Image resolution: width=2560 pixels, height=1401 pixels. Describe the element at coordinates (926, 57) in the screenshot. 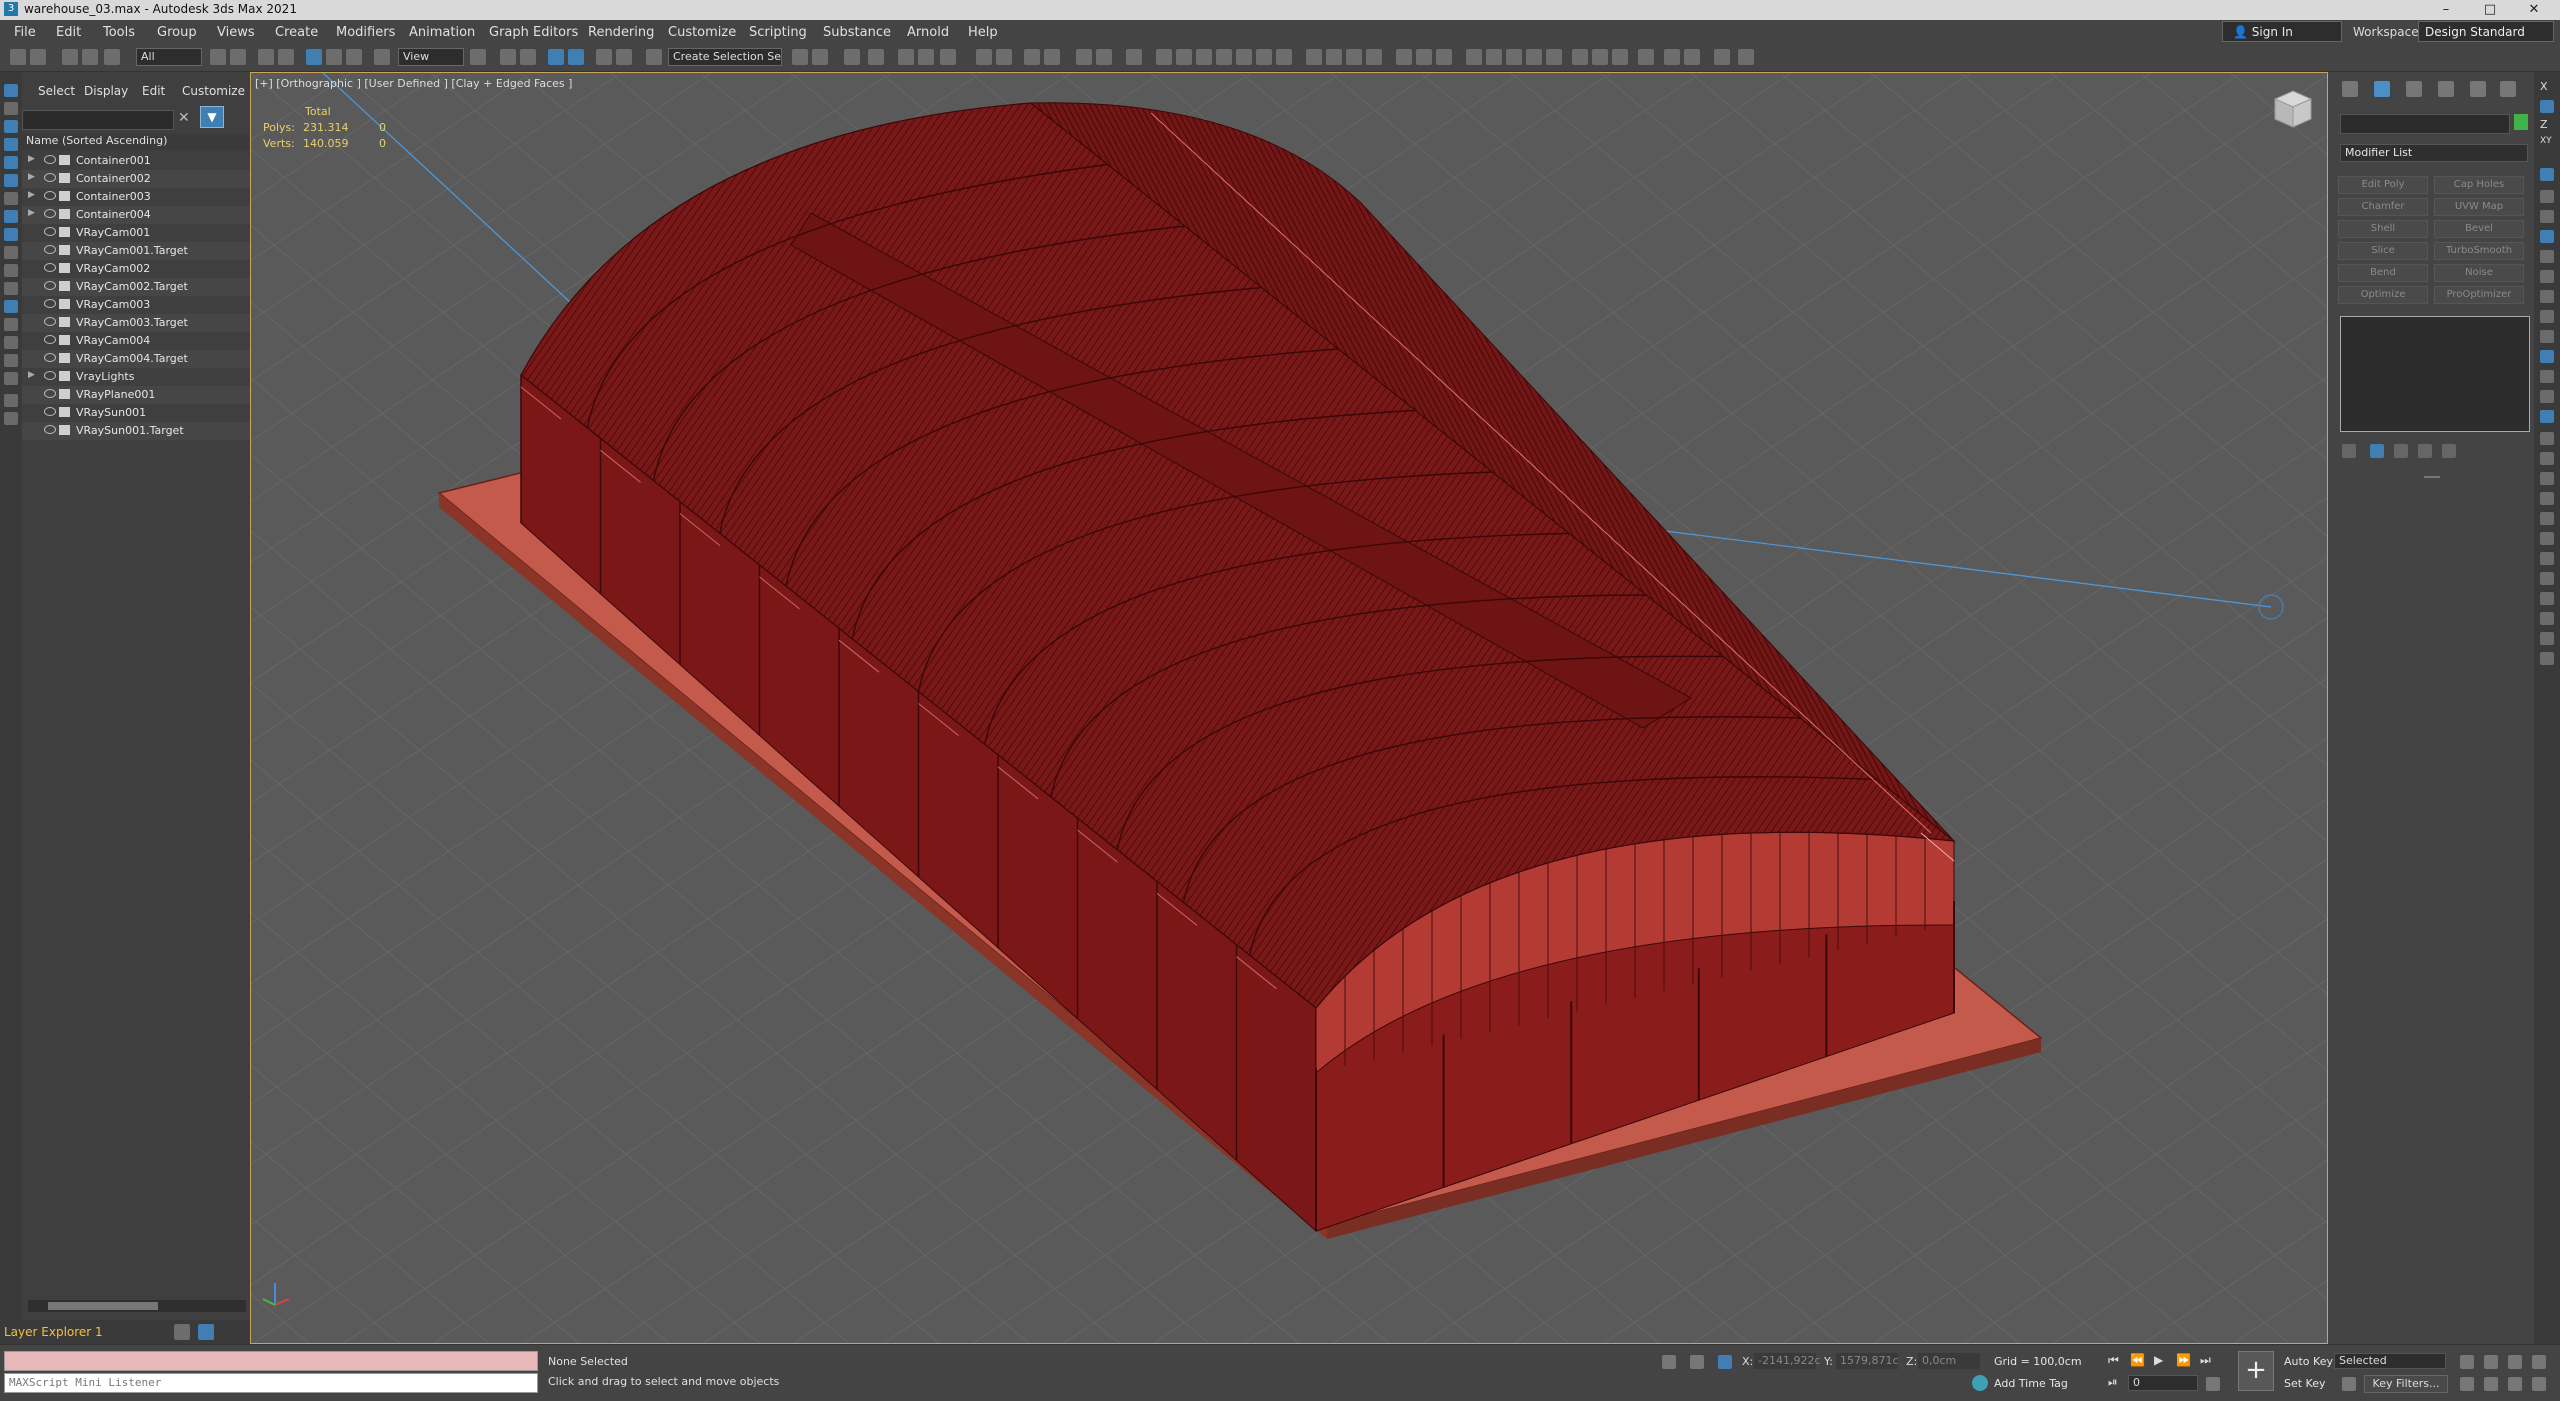

I see `curve-editor-icon` at that location.